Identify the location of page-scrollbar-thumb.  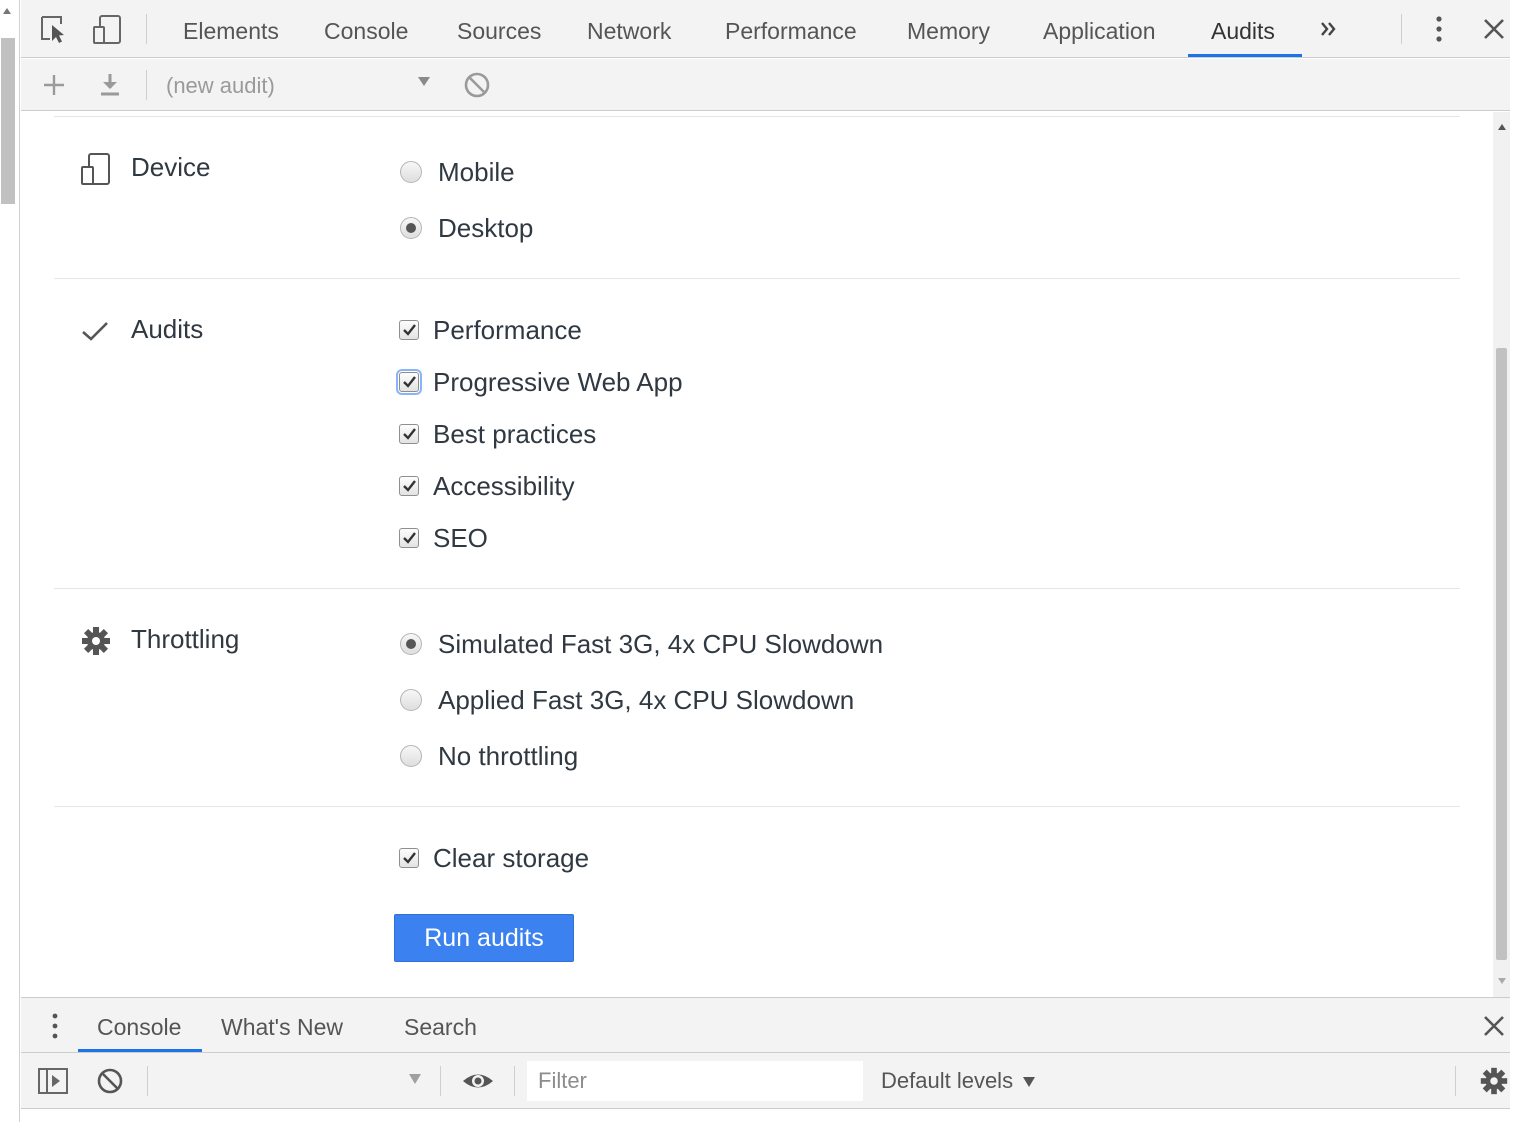
(8, 121).